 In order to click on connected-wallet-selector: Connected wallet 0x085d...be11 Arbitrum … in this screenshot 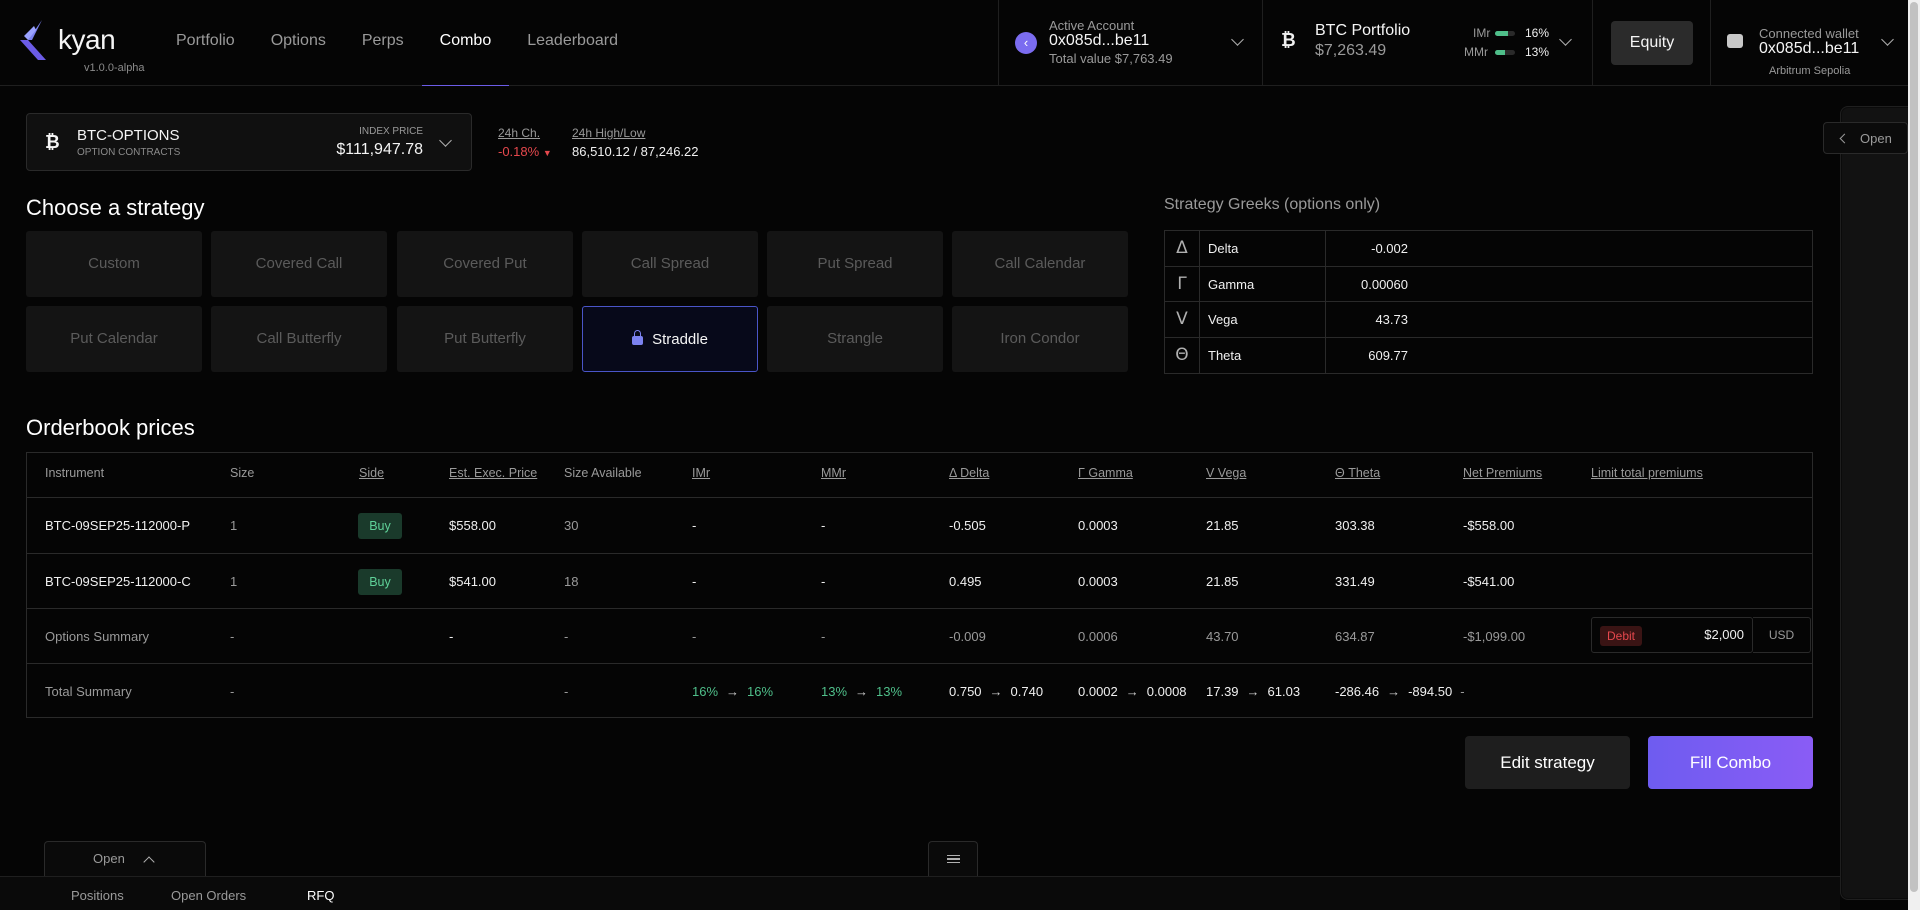, I will do `click(1809, 43)`.